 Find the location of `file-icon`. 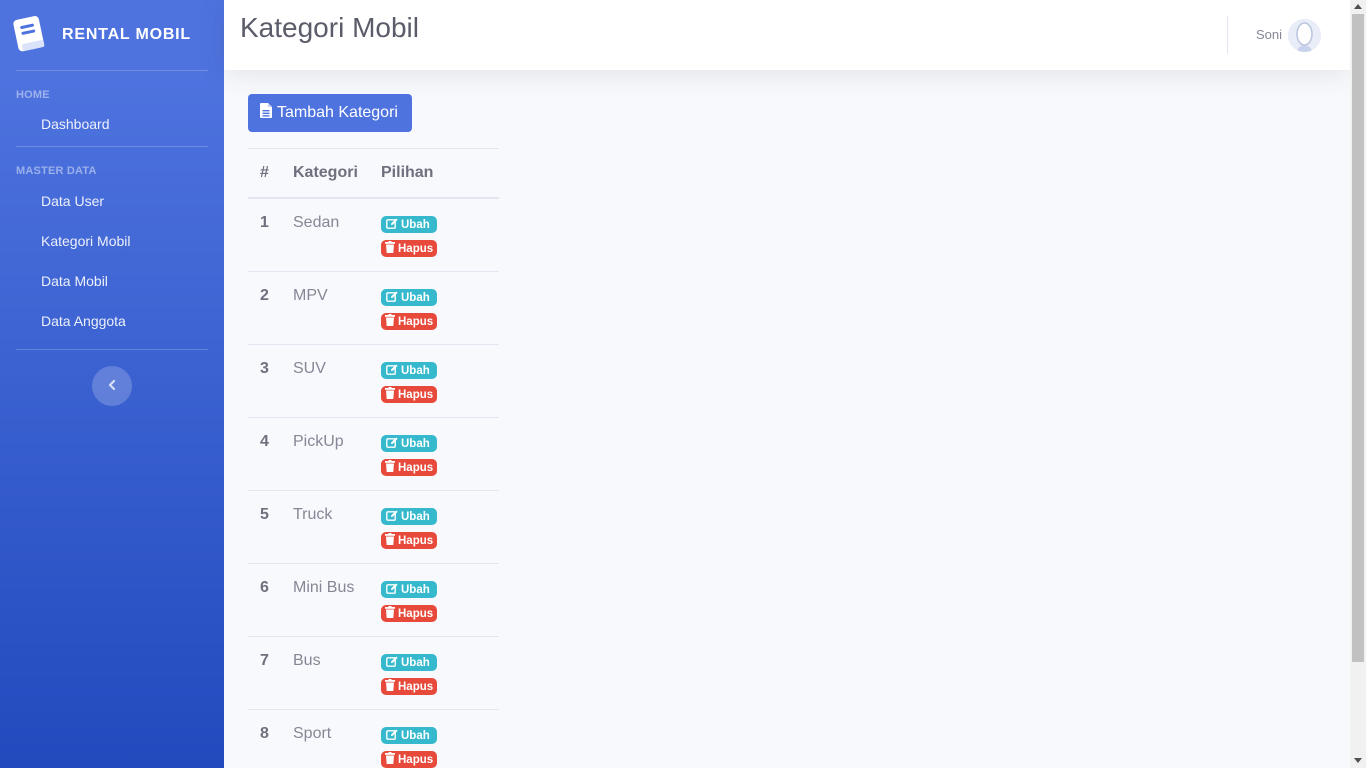

file-icon is located at coordinates (266, 113).